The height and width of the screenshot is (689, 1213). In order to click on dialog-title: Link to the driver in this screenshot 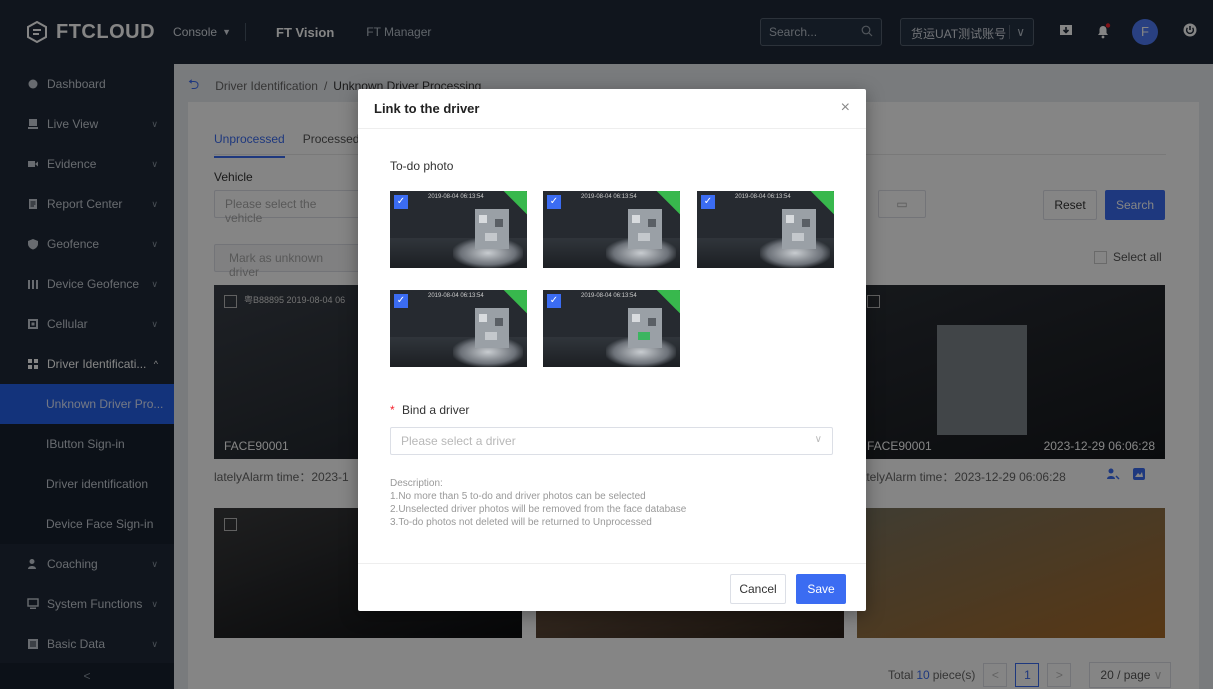, I will do `click(427, 108)`.